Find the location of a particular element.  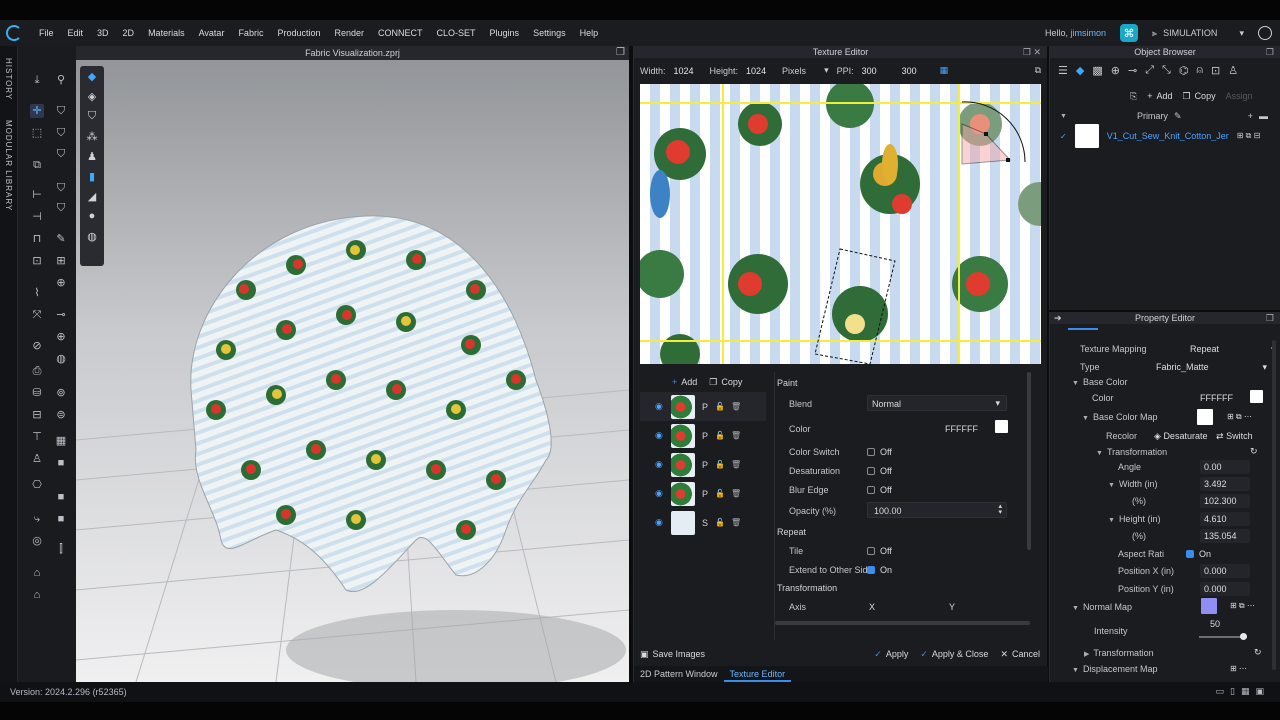

menu-file: File is located at coordinates (46, 33).